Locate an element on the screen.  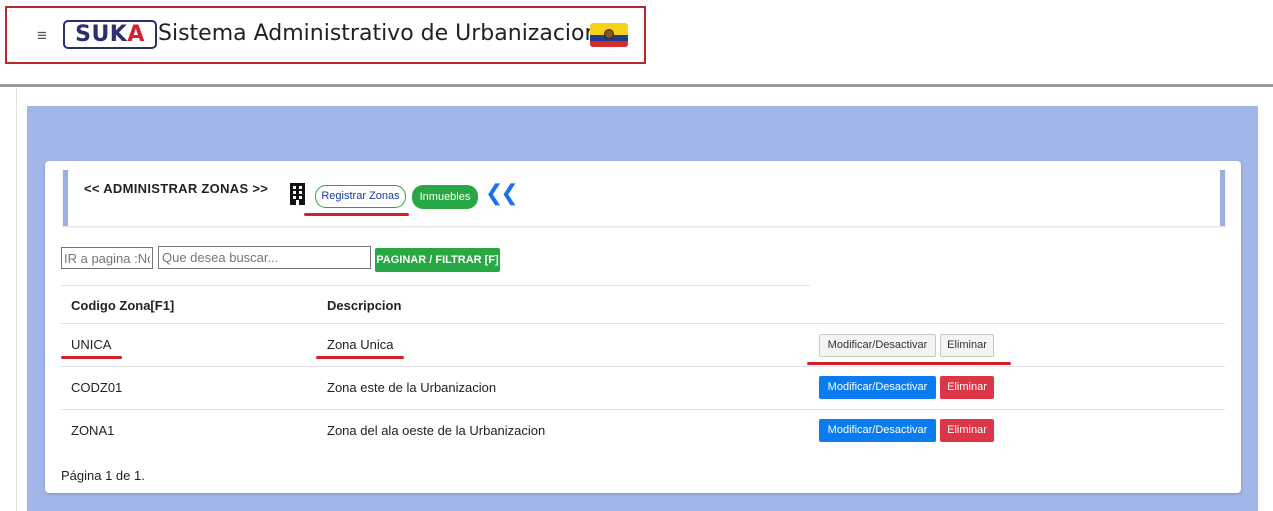
table-cell-description: Zona Unica is located at coordinates (360, 344).